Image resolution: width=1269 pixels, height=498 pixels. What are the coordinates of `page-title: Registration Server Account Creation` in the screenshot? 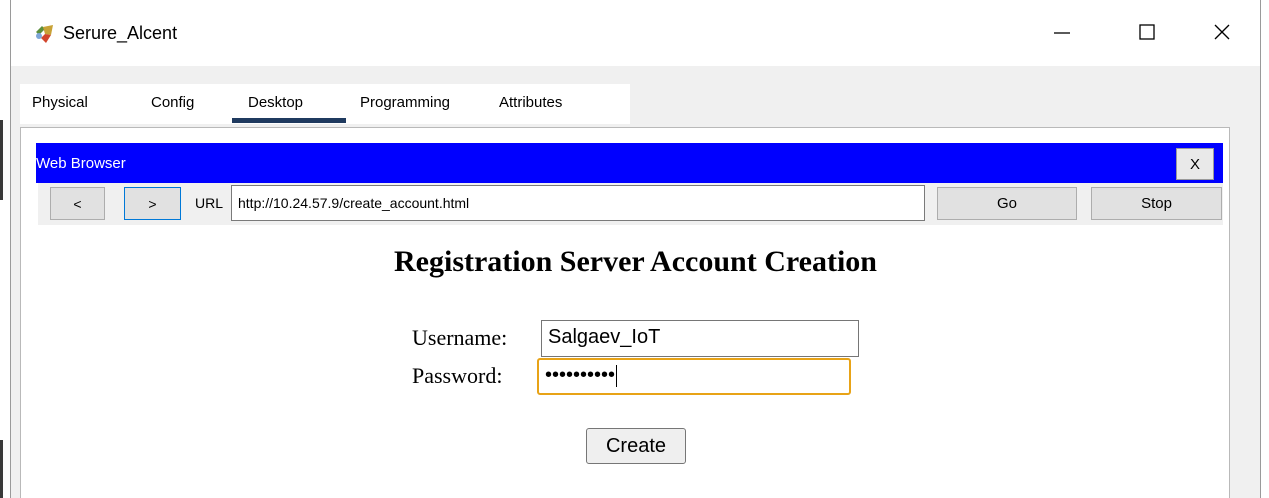 It's located at (635, 261).